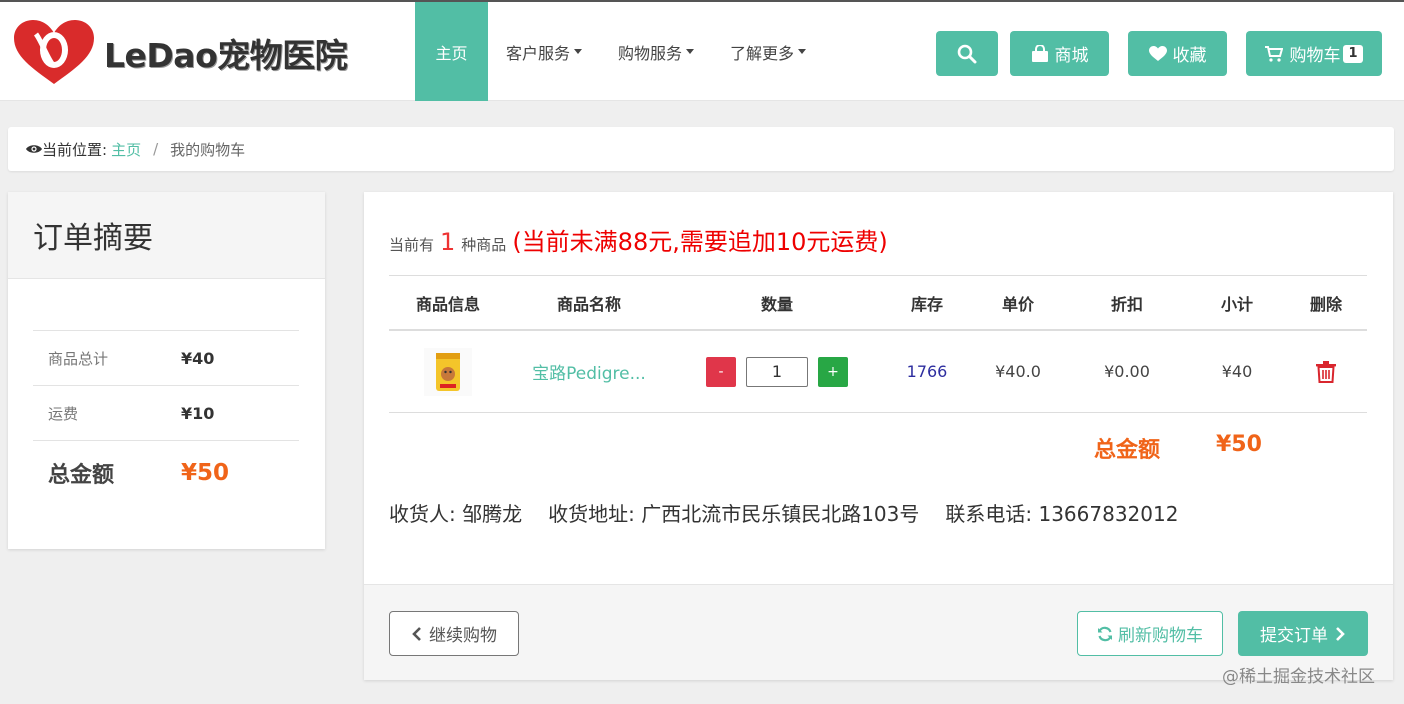 This screenshot has height=704, width=1404. What do you see at coordinates (226, 55) in the screenshot?
I see `logo-text: LeDao宠物医院` at bounding box center [226, 55].